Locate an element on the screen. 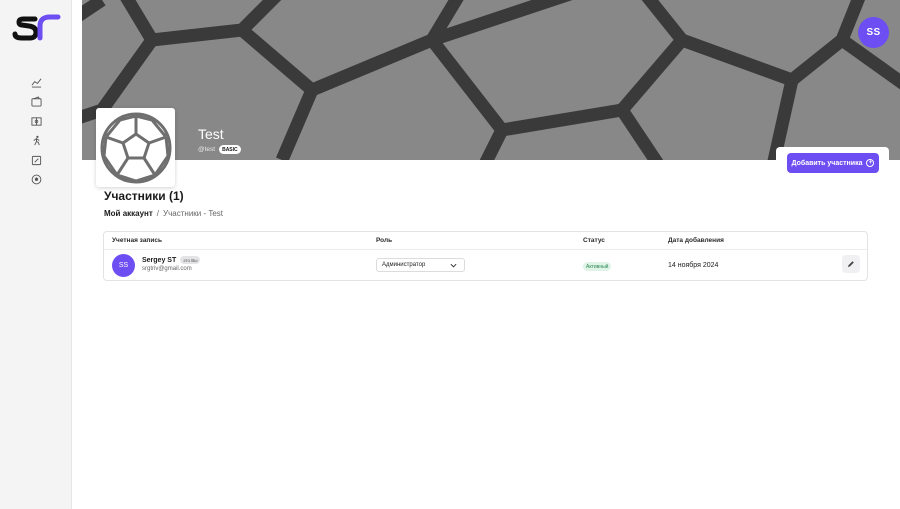  sidebar-nav is located at coordinates (36, 132).